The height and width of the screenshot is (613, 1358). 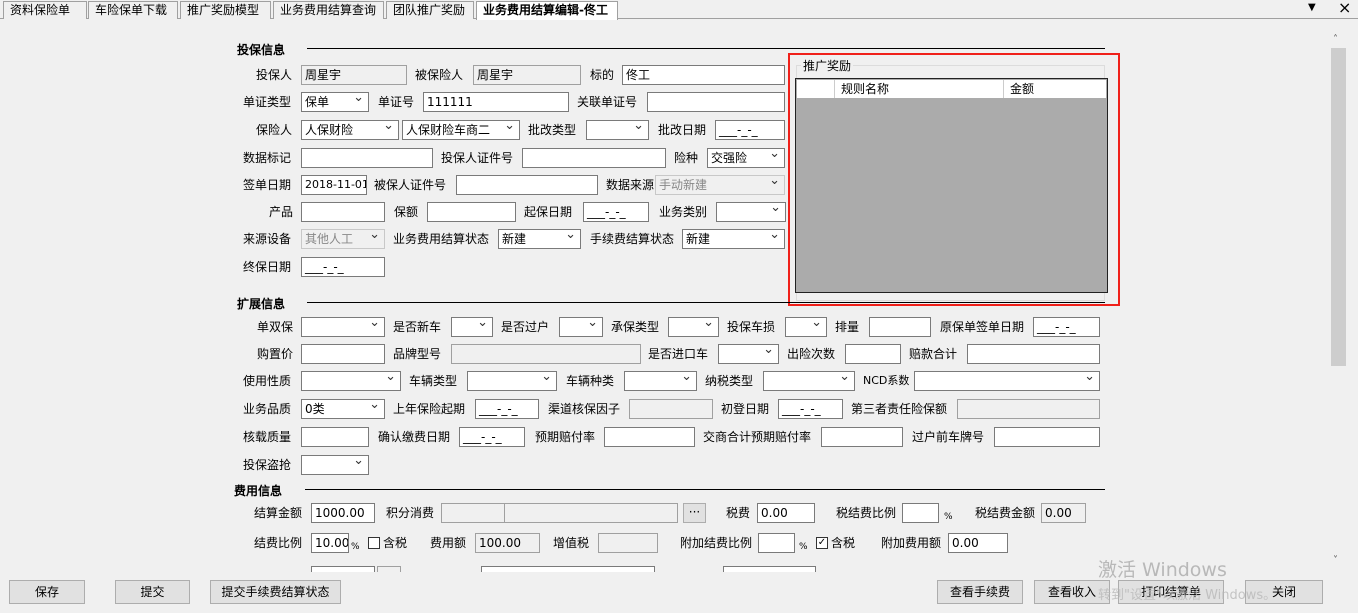 I want to click on label: 税结费比例, so click(x=866, y=513).